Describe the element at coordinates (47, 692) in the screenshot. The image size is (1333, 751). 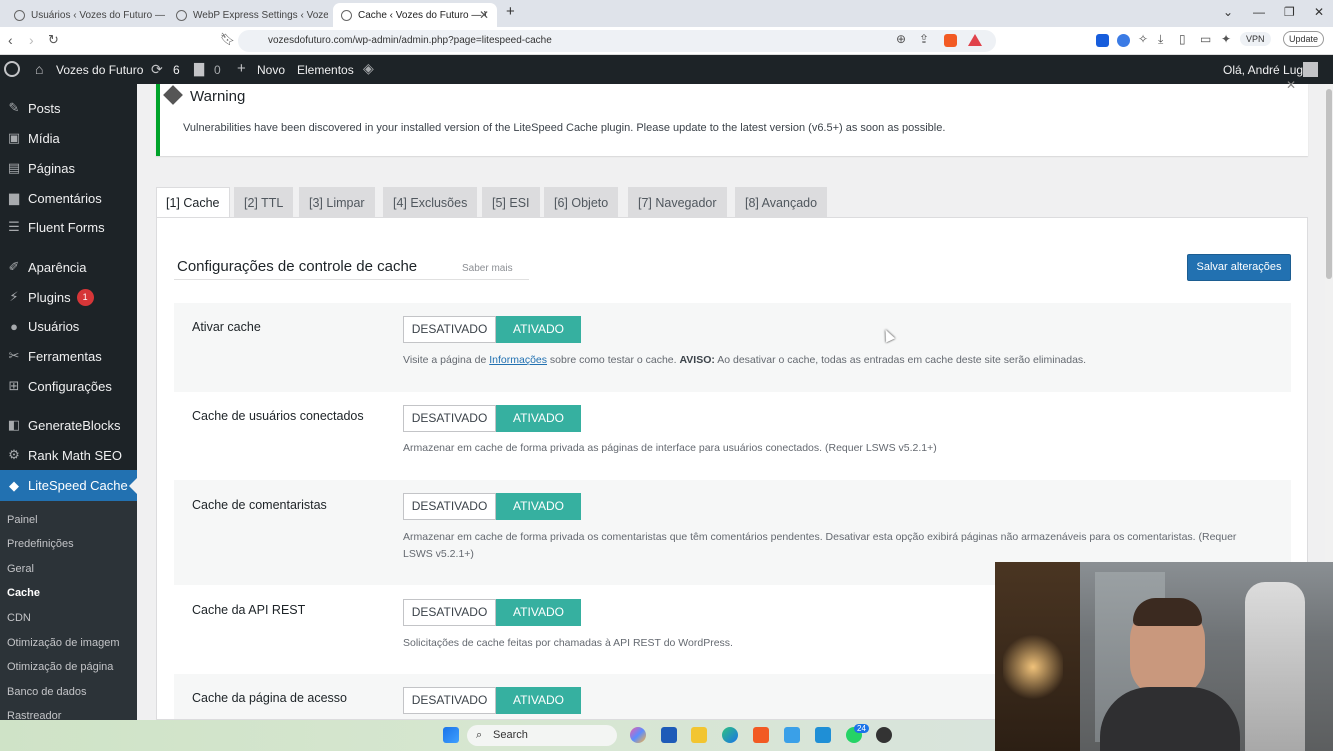
I see `submenu-item-database: Banco de dados` at that location.